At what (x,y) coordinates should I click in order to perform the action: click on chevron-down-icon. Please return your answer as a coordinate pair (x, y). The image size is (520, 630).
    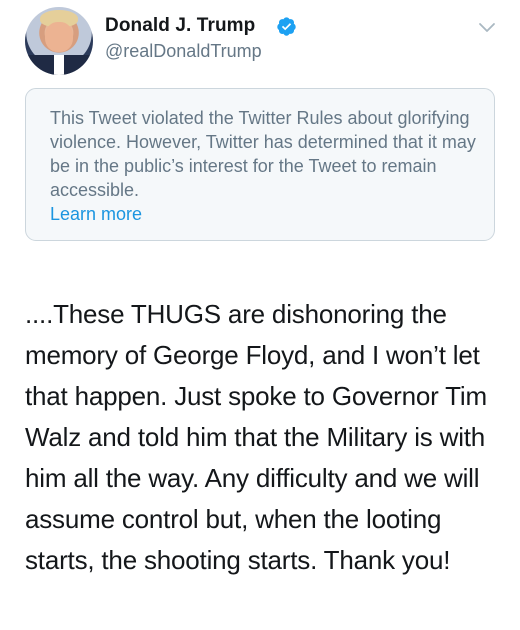
    Looking at the image, I should click on (487, 28).